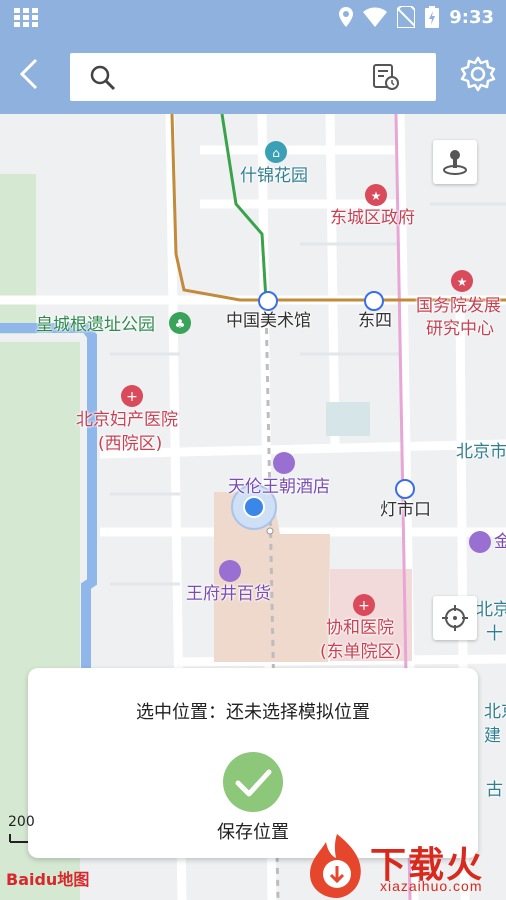 Image resolution: width=506 pixels, height=900 pixels. I want to click on locate-button, so click(455, 618).